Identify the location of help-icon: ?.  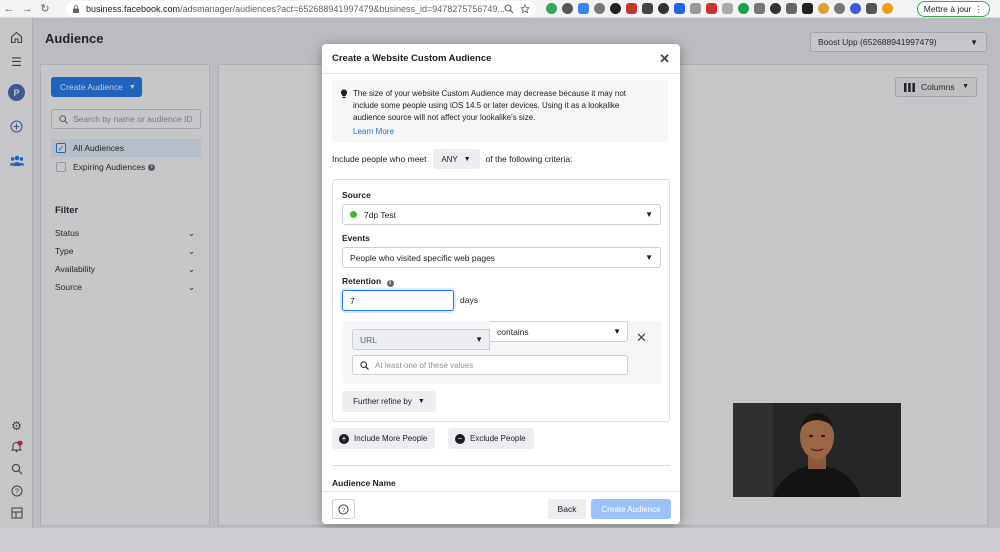
(343, 509).